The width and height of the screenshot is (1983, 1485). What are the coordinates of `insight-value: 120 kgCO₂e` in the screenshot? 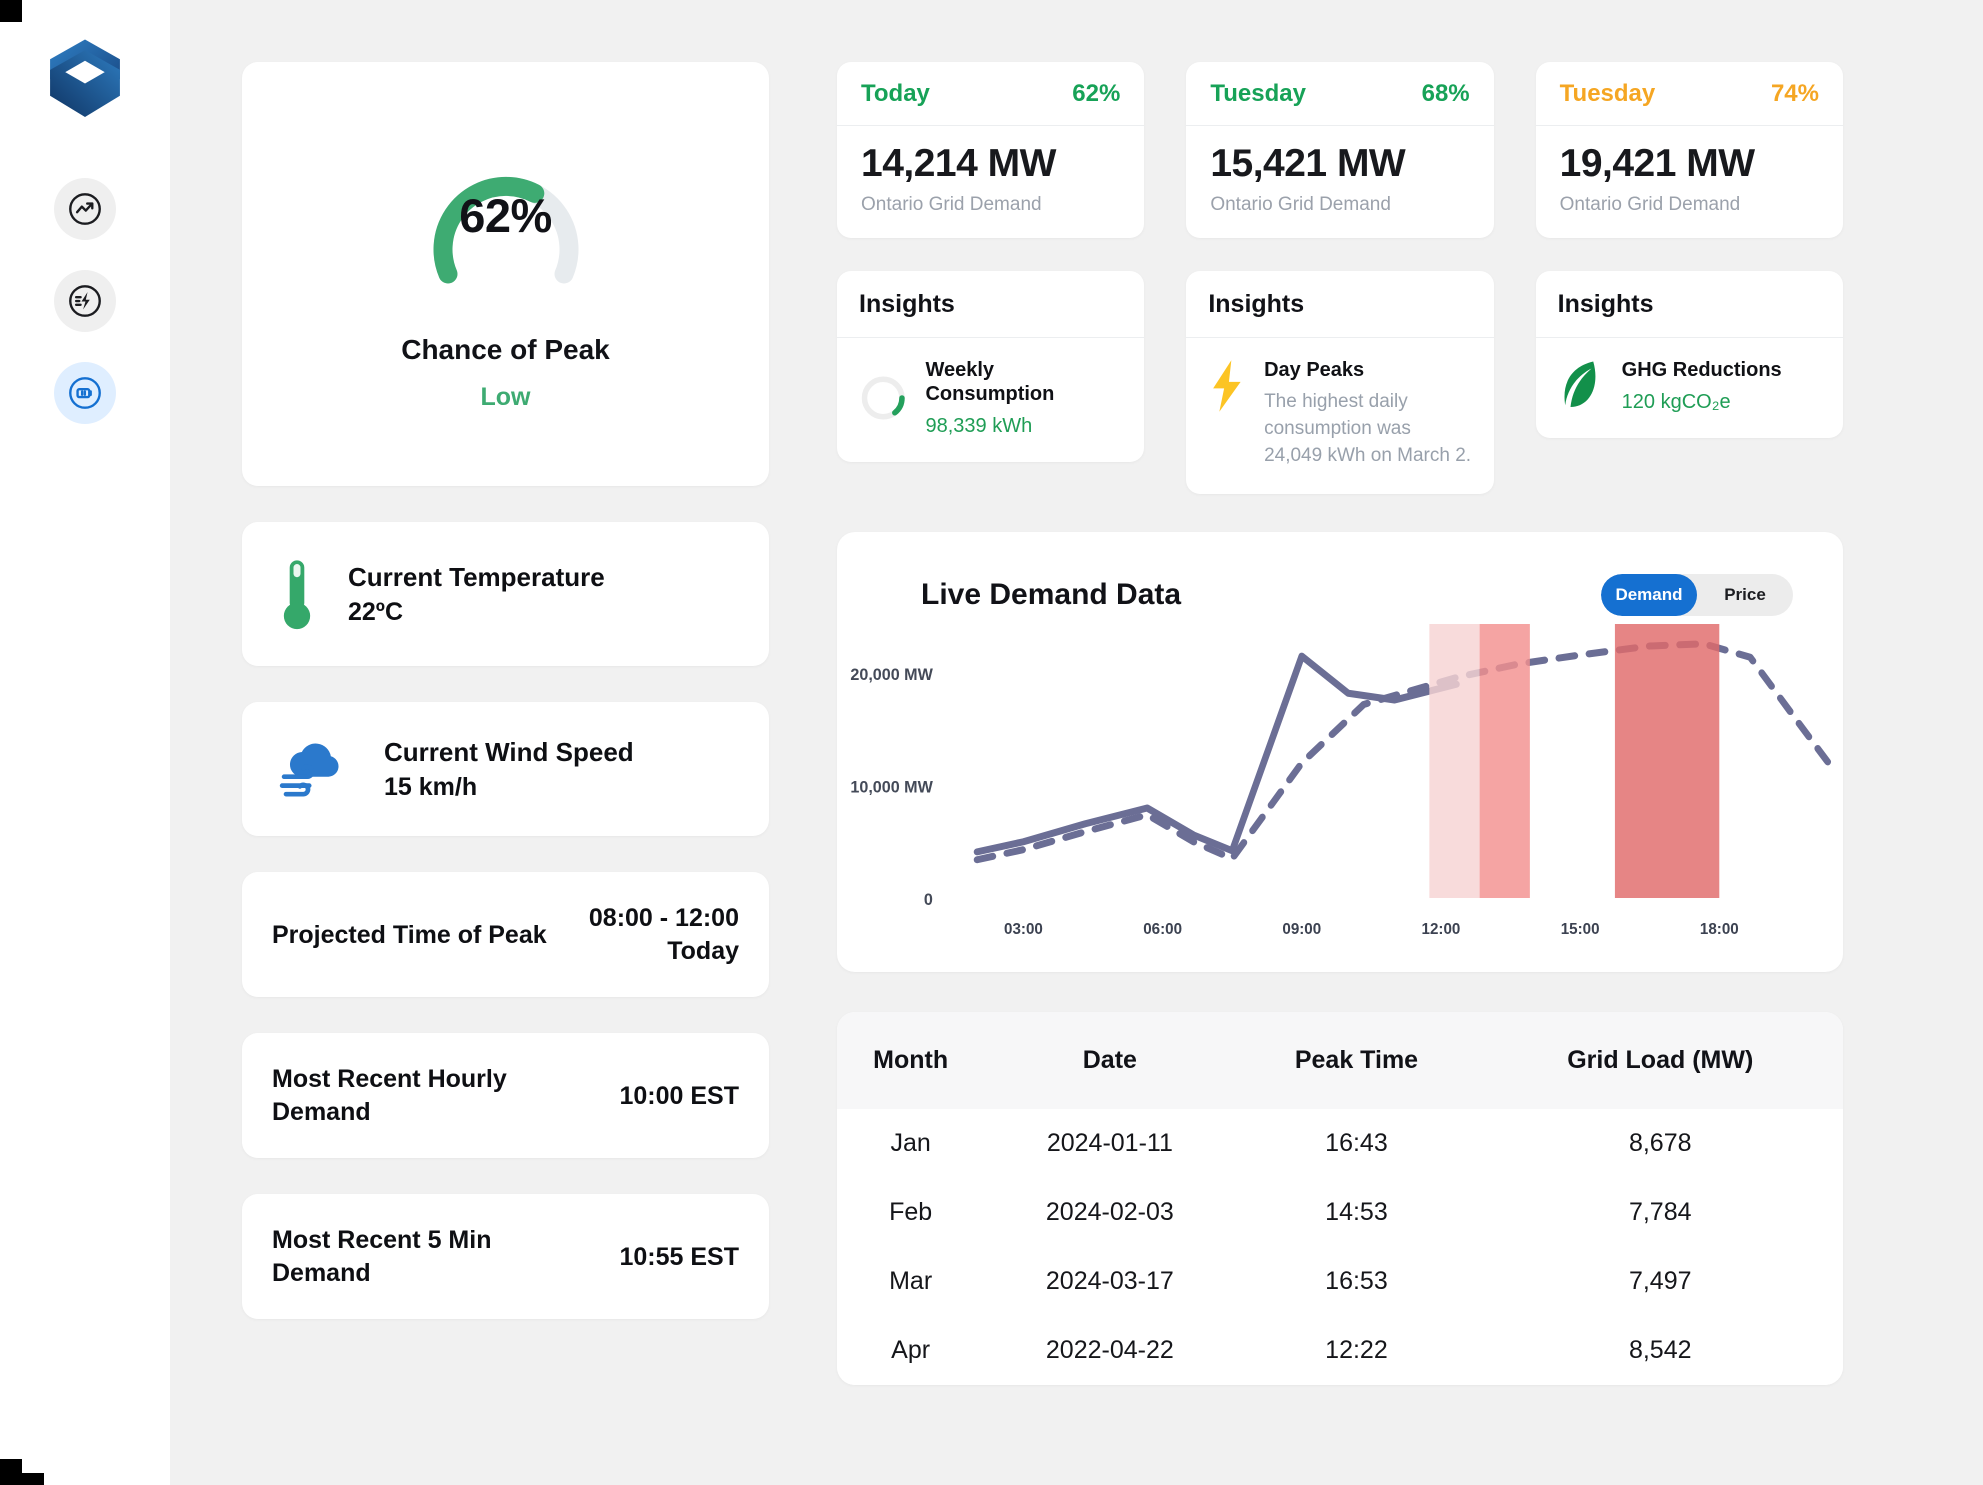 It's located at (1676, 402).